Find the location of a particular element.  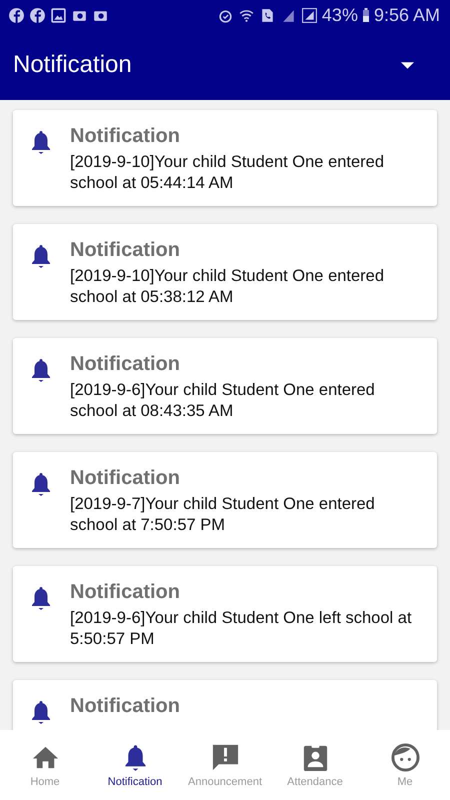

notification-card: Notification [2019-9-6]Your child Student One entered school at 08:43:35 AM is located at coordinates (225, 386).